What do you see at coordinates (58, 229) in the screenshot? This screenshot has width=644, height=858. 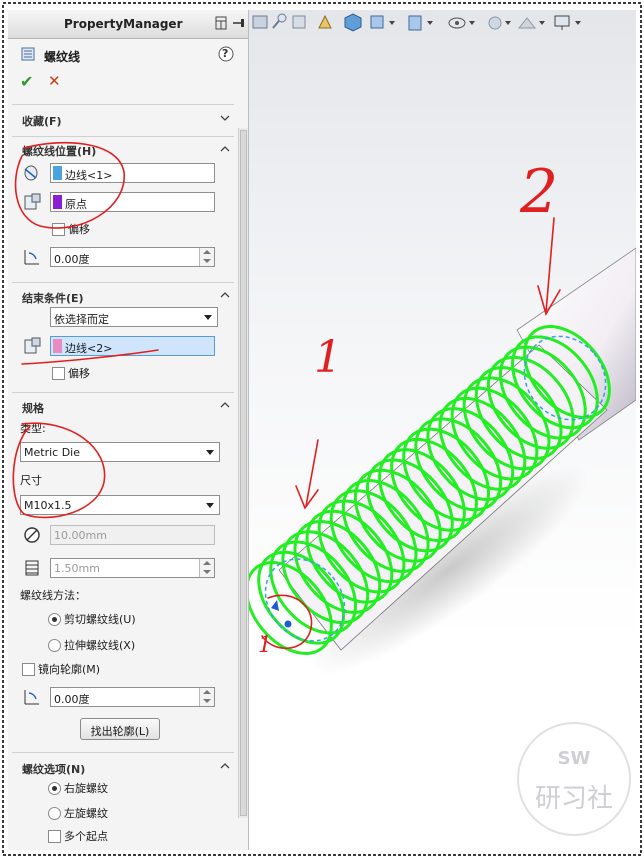 I see `offset-checkbox` at bounding box center [58, 229].